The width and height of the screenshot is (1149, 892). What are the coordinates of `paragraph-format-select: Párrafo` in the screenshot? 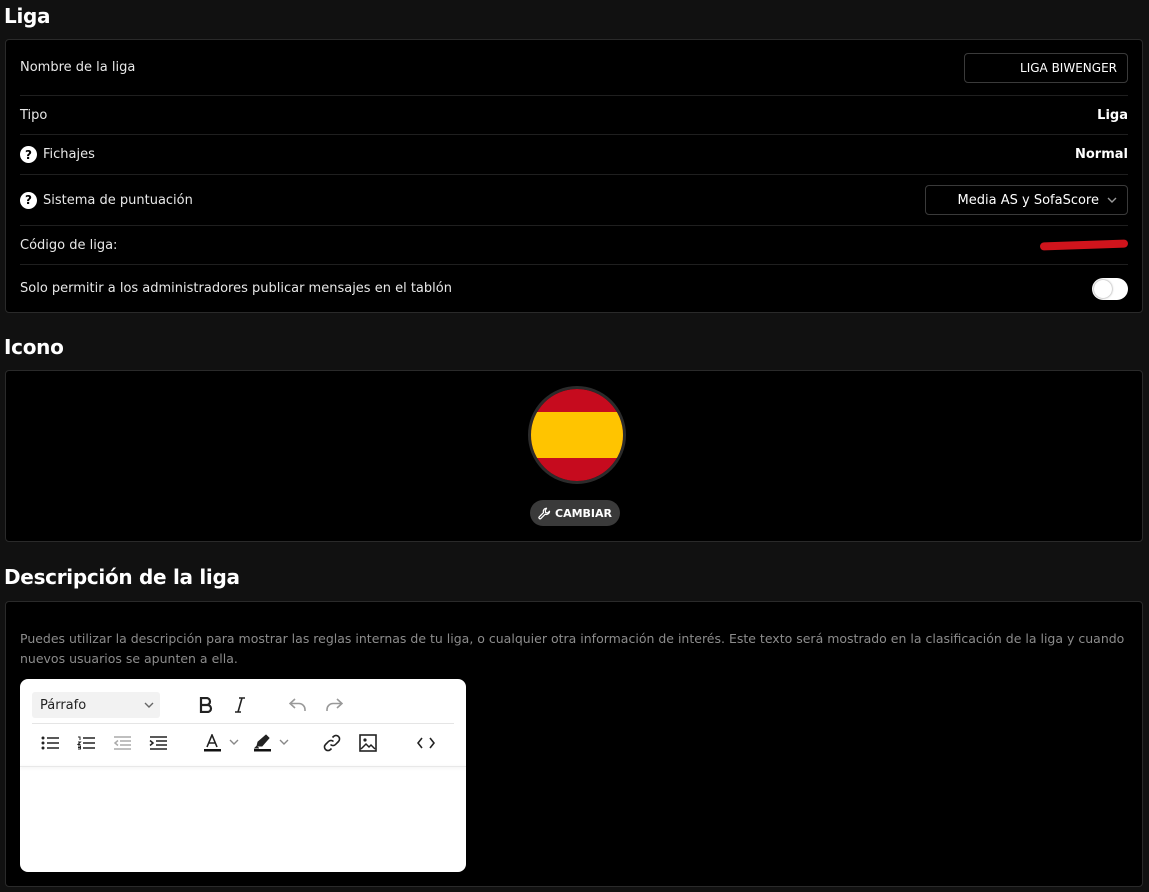 It's located at (96, 705).